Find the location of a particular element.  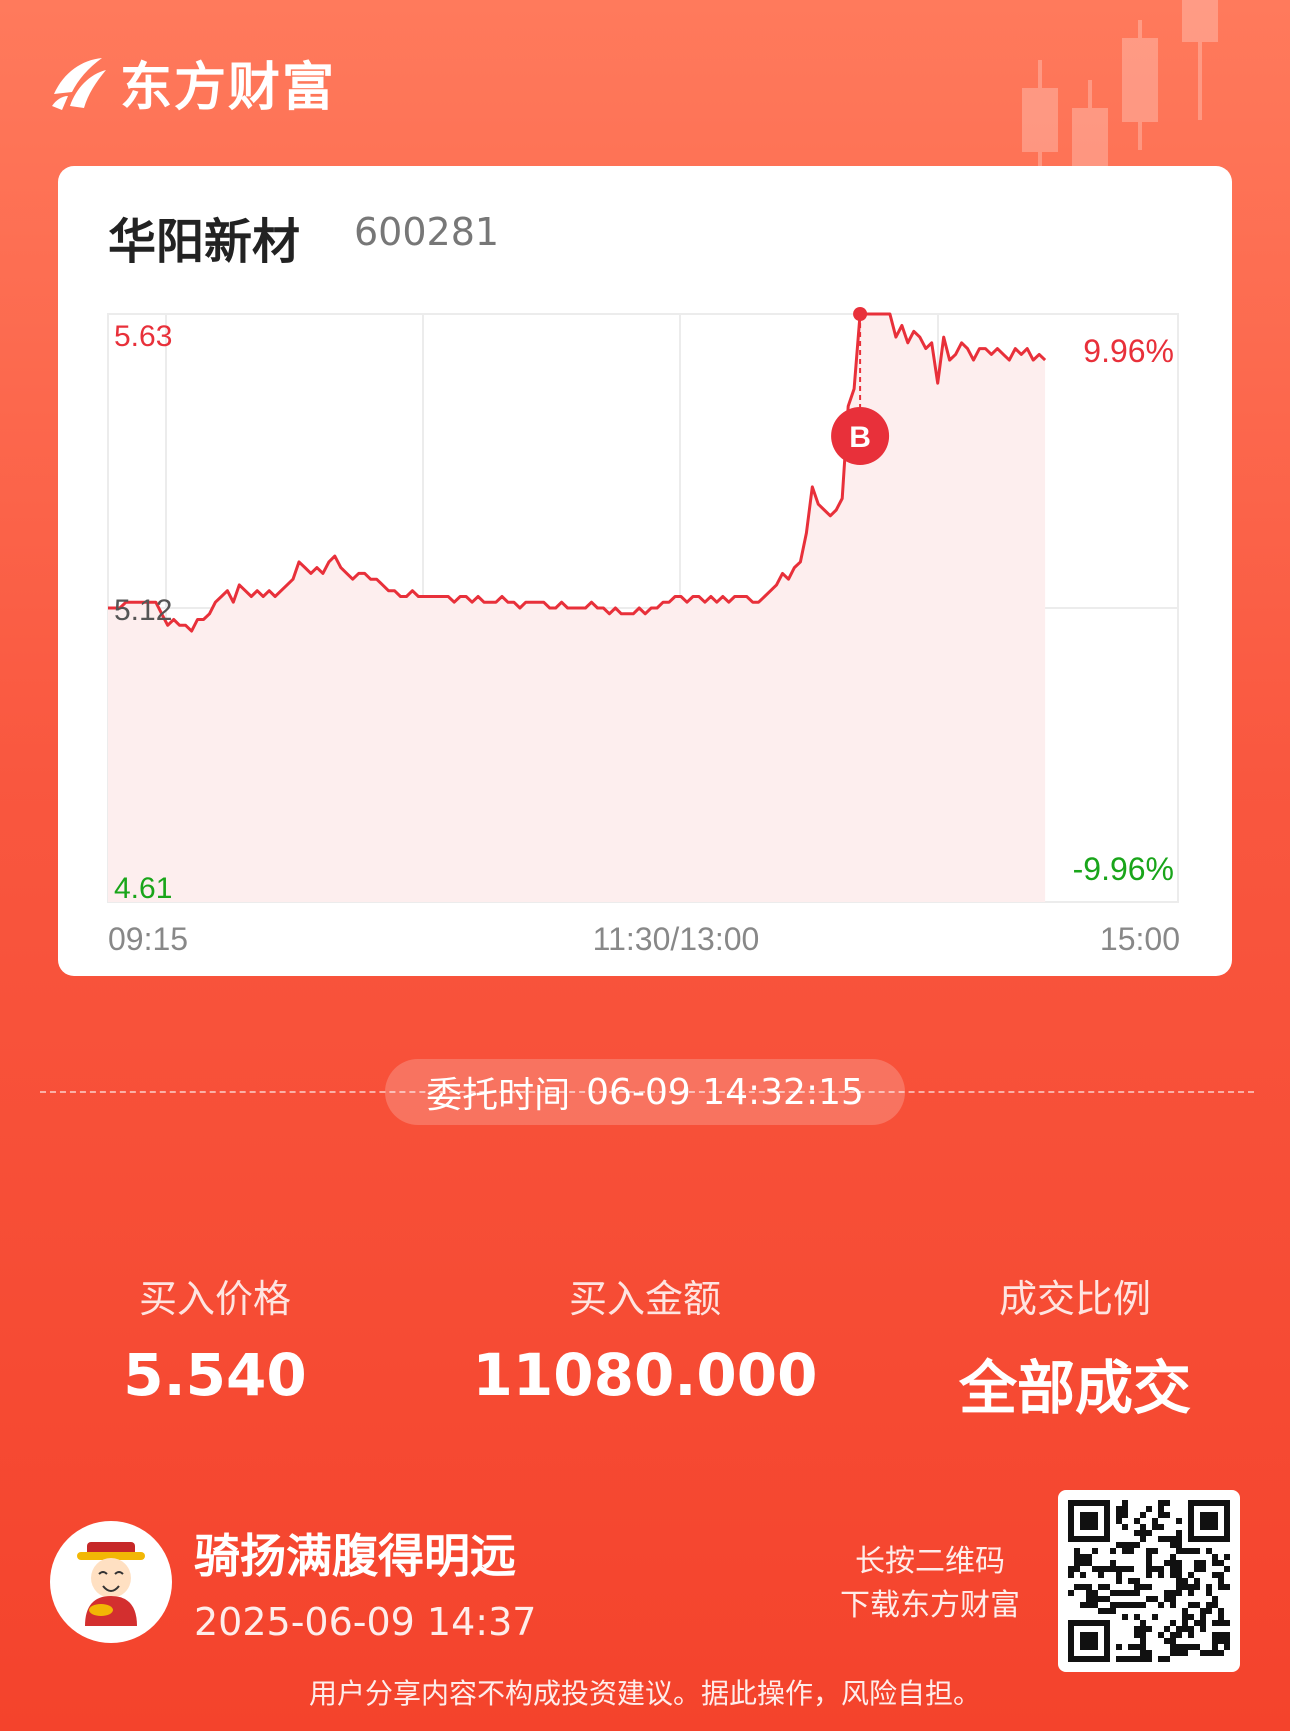

avatar is located at coordinates (111, 1582).